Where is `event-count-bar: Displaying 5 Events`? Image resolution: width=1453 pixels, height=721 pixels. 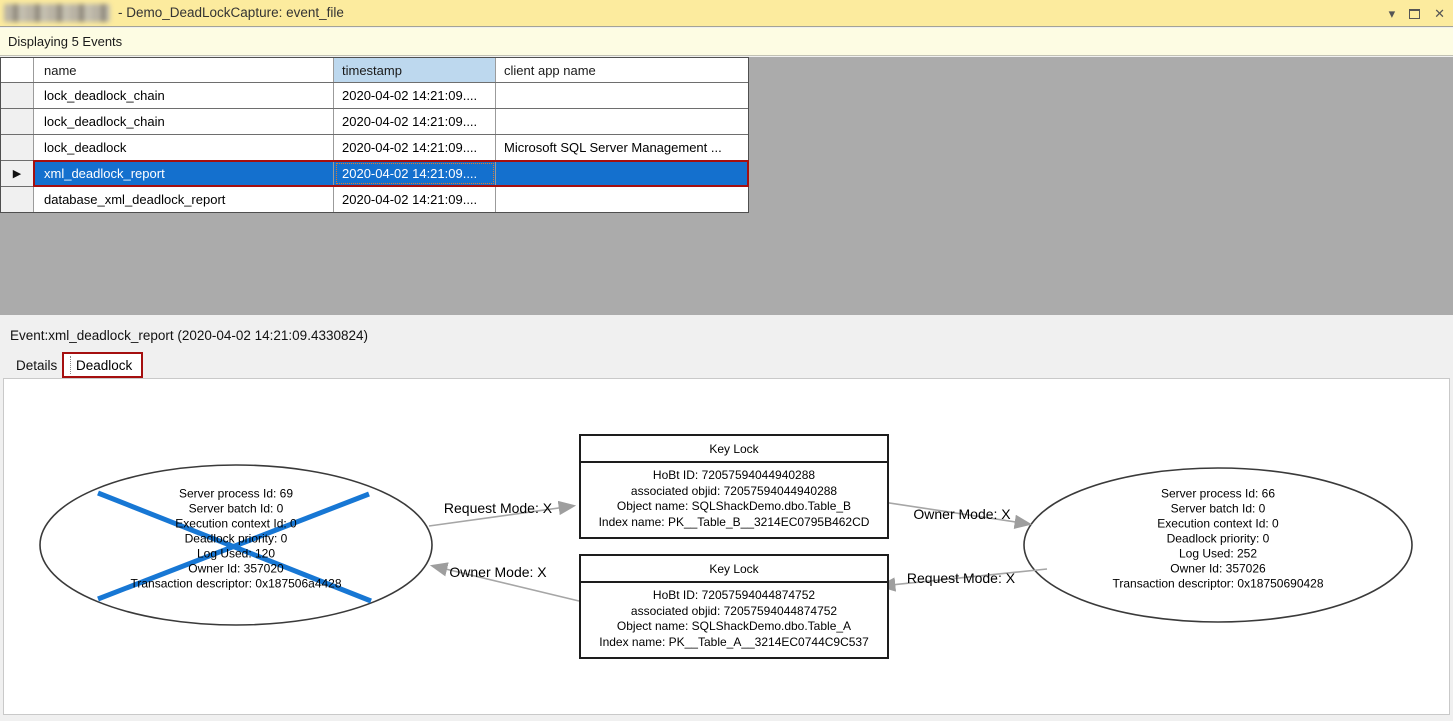 event-count-bar: Displaying 5 Events is located at coordinates (726, 42).